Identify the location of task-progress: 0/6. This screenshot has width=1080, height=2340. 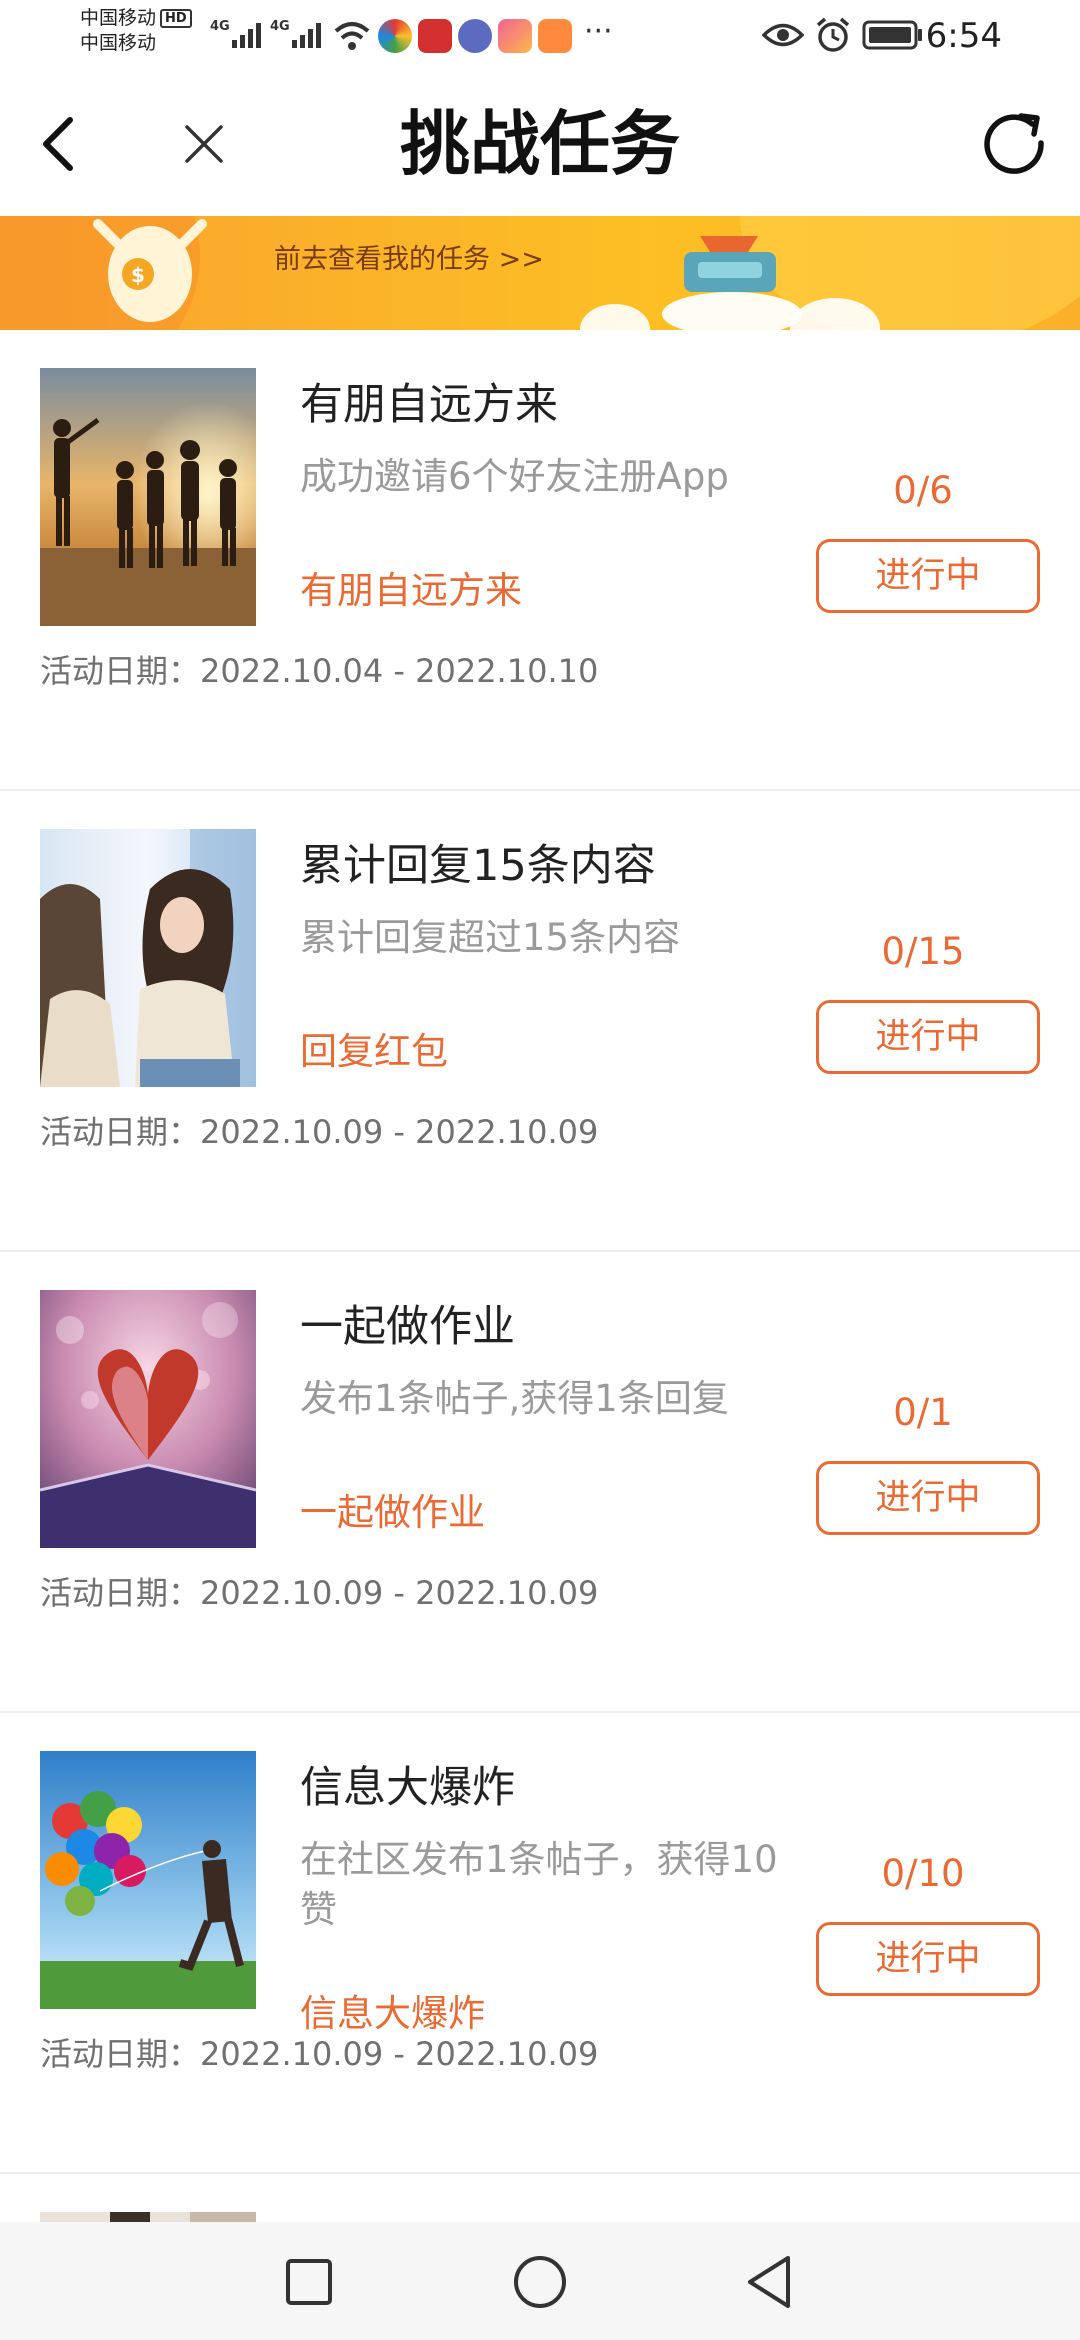
(923, 490).